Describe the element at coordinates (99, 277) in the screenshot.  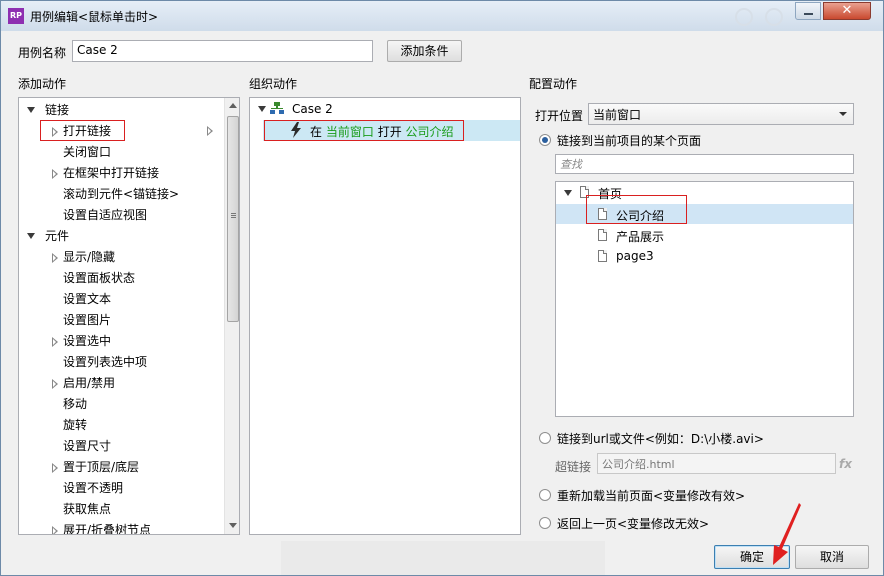
I see `action-item: 设置面板状态` at that location.